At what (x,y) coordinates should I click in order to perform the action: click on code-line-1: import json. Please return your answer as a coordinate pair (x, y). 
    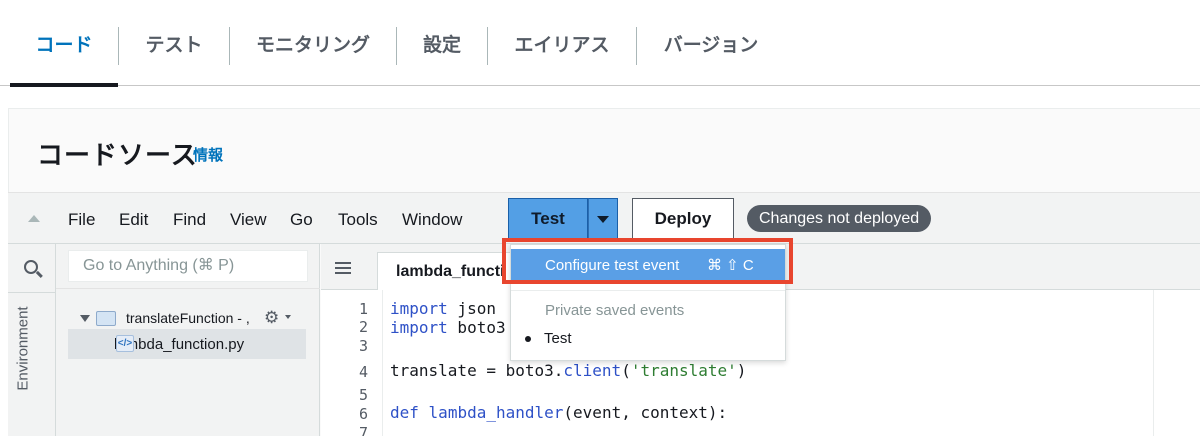
    Looking at the image, I should click on (443, 308).